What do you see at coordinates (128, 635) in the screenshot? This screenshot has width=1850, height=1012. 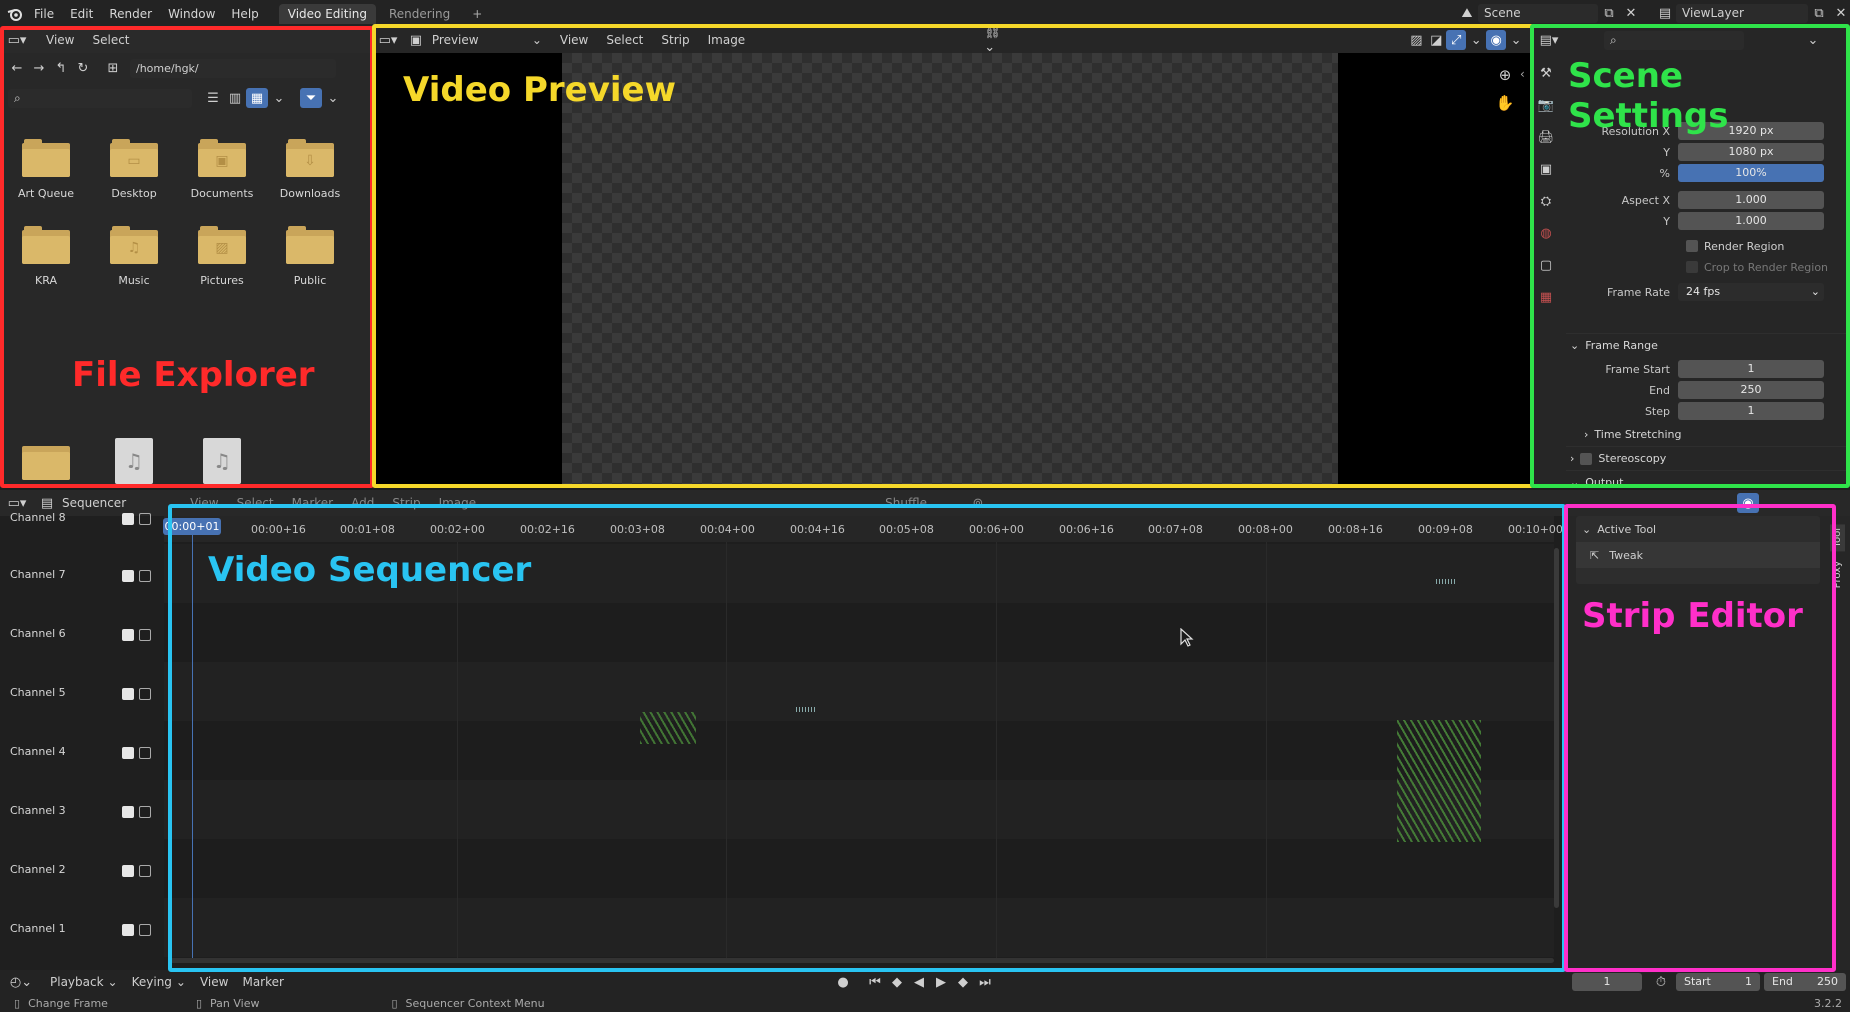 I see `channel-6-mute-checkbox` at bounding box center [128, 635].